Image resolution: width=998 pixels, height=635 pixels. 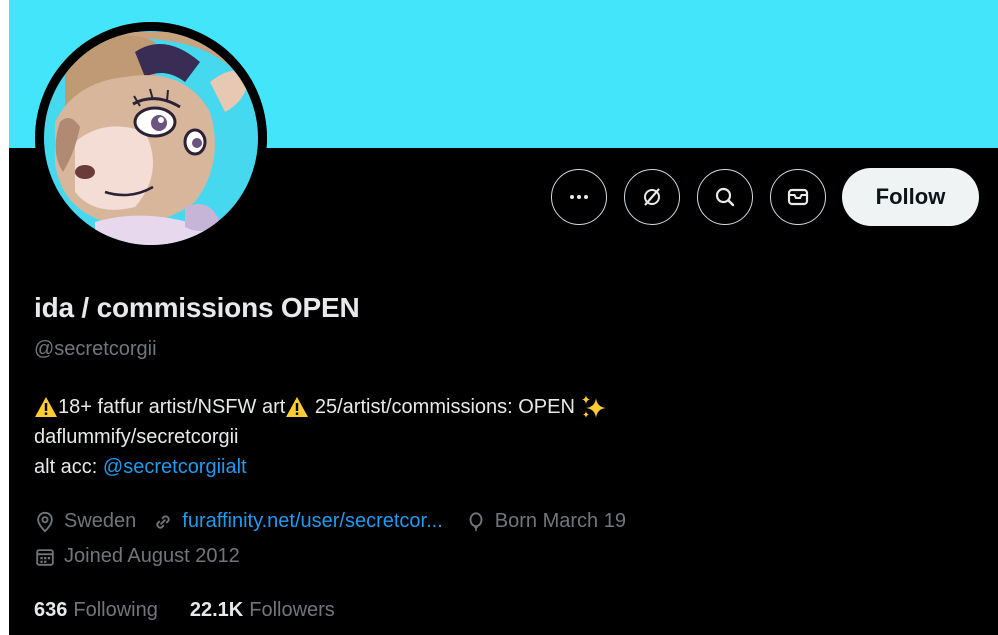 What do you see at coordinates (45, 521) in the screenshot?
I see `location-icon` at bounding box center [45, 521].